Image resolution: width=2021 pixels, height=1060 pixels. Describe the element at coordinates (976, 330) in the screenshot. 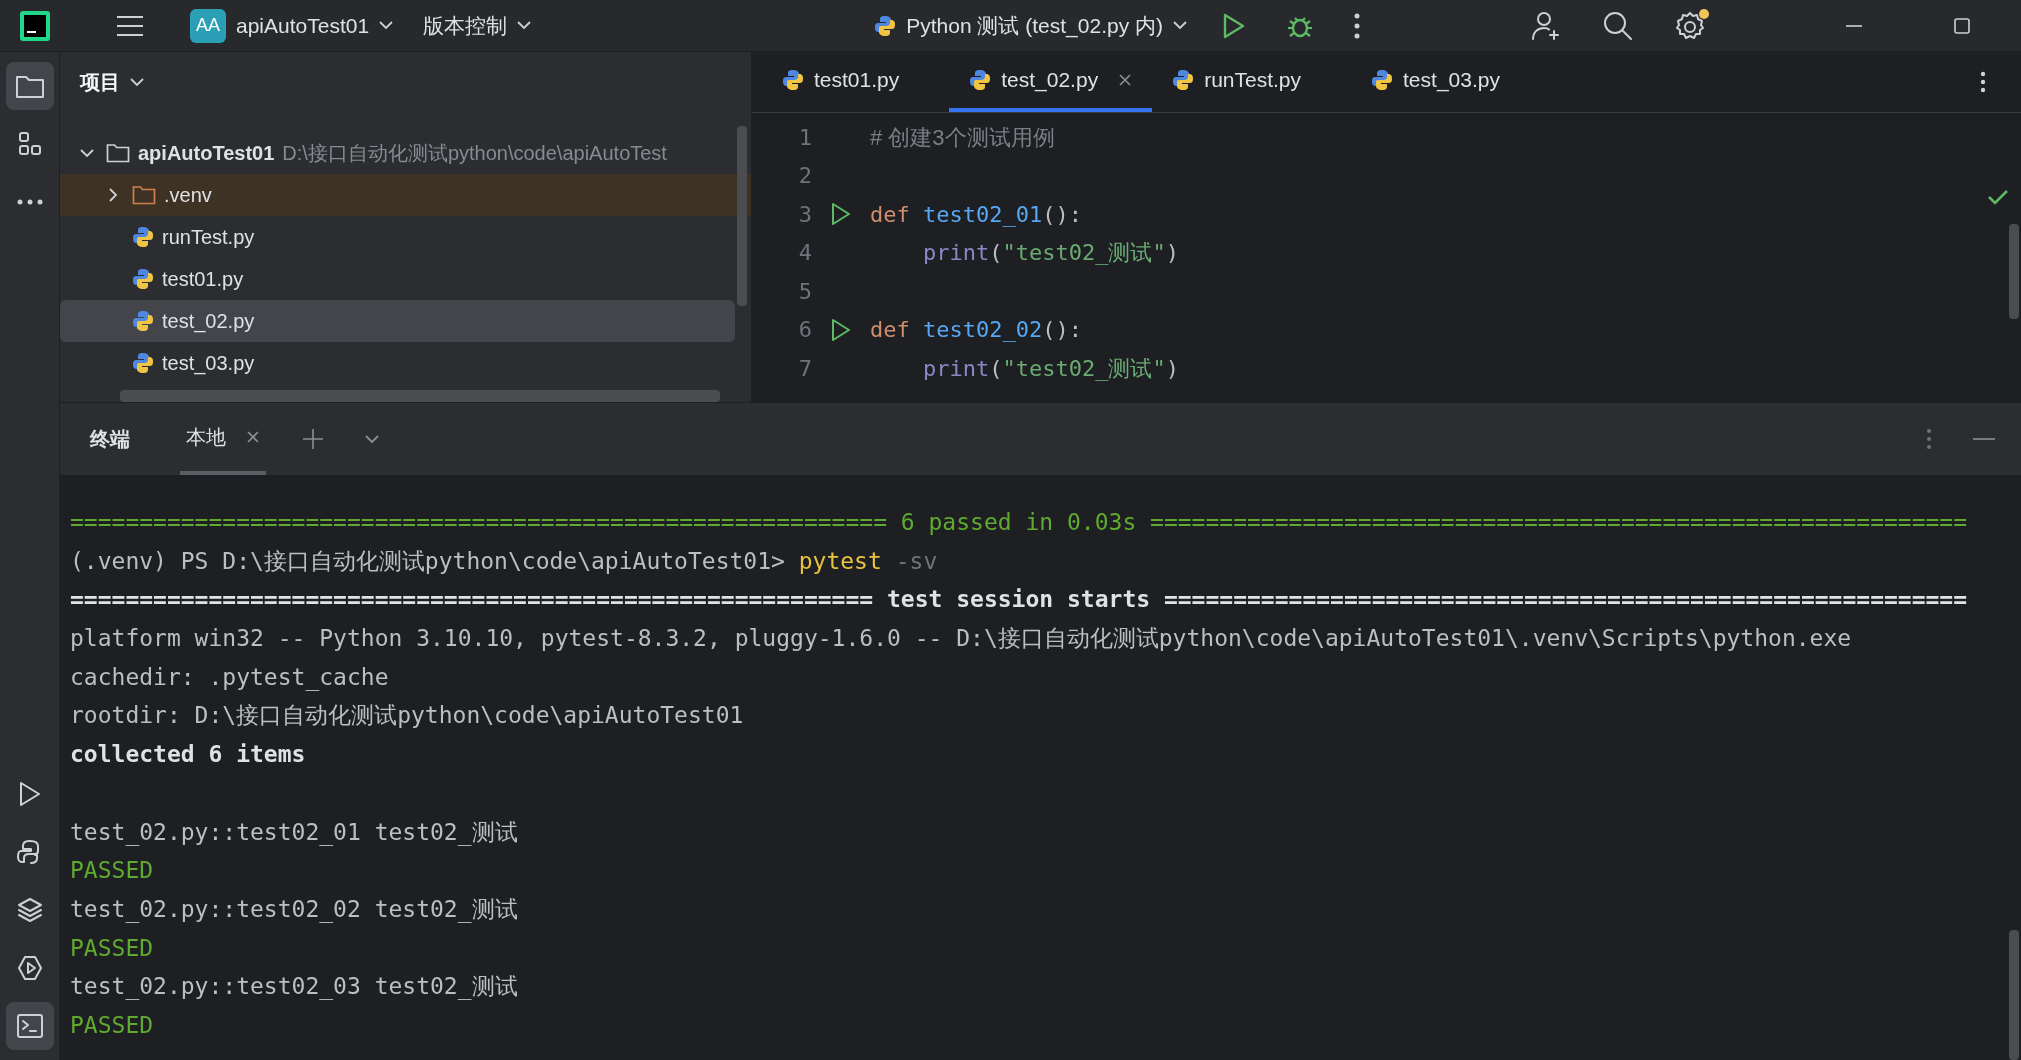

I see `code-line: def test02_02():` at that location.